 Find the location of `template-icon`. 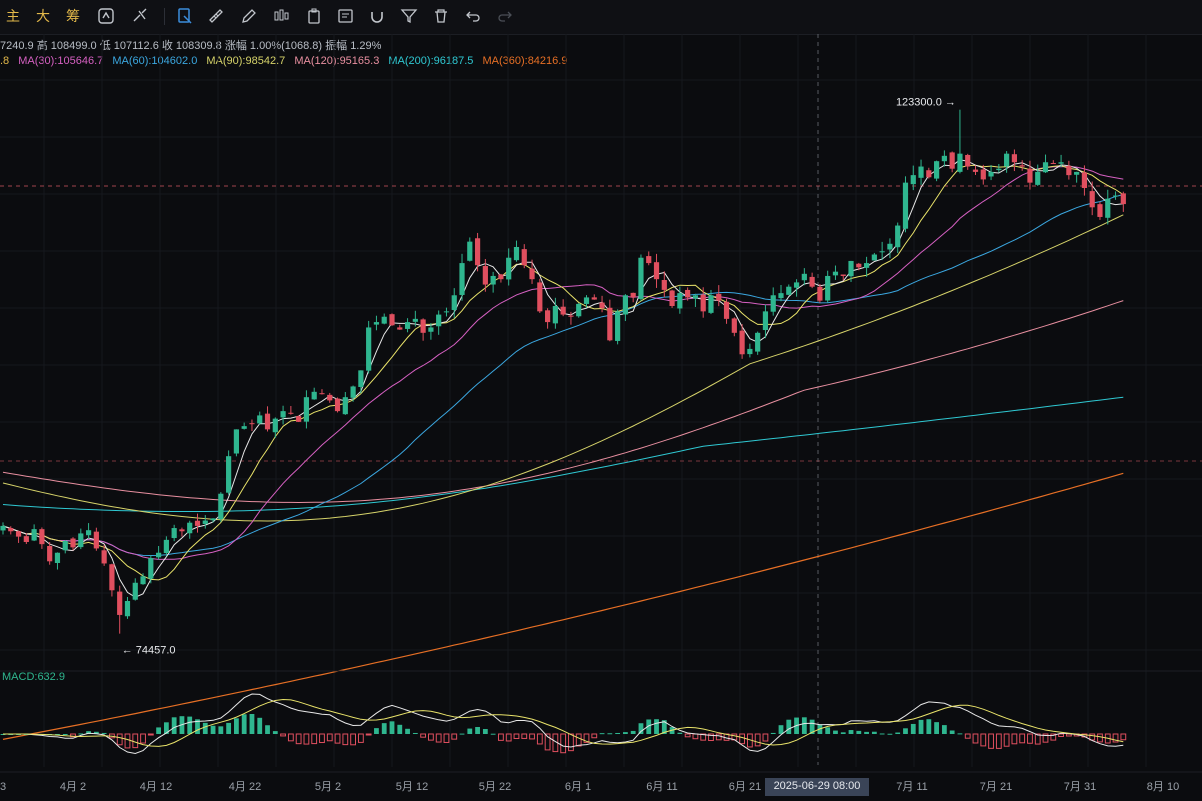

template-icon is located at coordinates (314, 16).